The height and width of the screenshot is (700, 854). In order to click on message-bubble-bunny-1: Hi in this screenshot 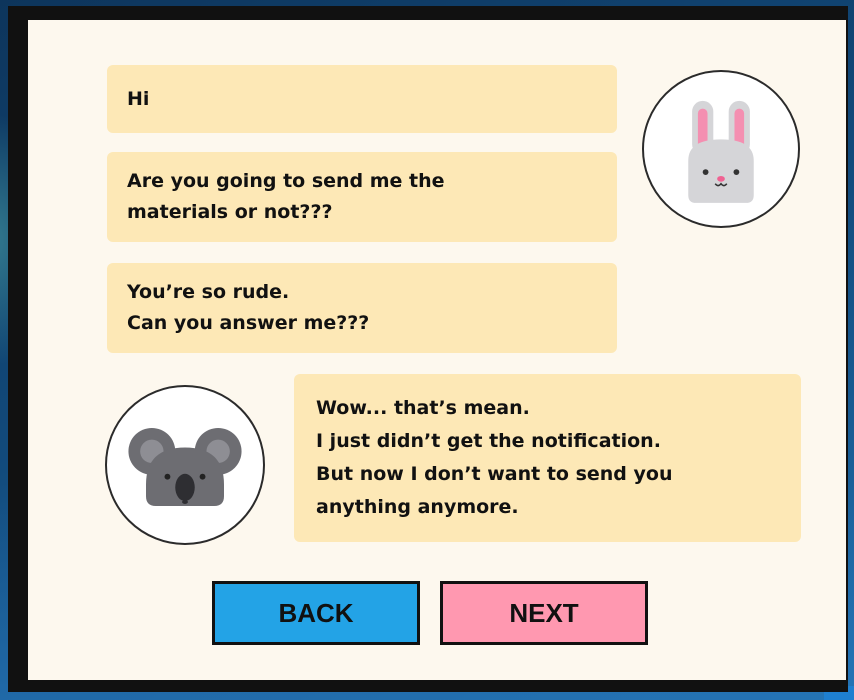, I will do `click(362, 99)`.